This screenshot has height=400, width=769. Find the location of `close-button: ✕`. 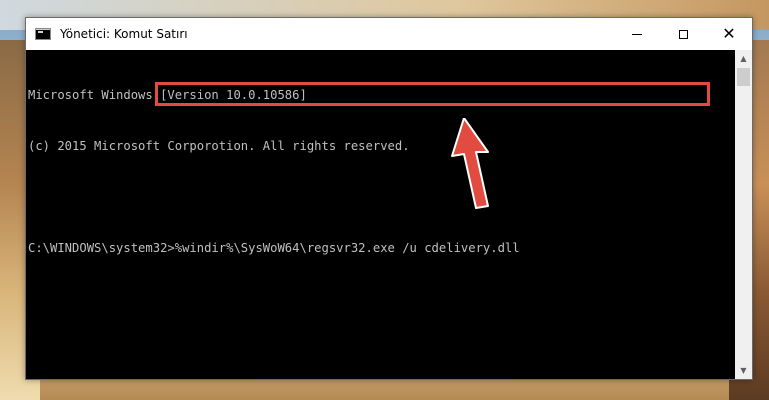

close-button: ✕ is located at coordinates (729, 34).